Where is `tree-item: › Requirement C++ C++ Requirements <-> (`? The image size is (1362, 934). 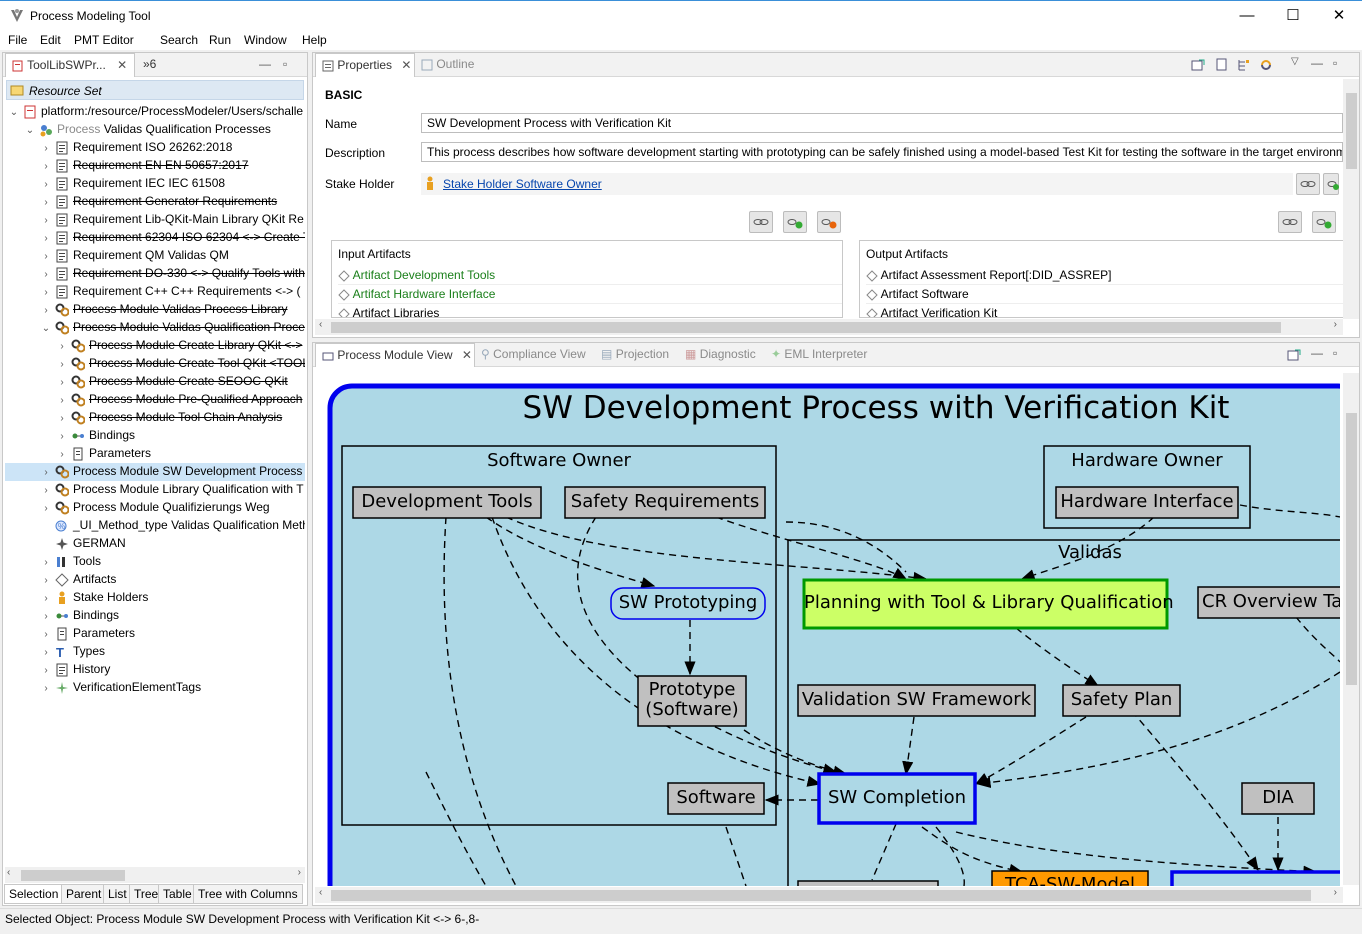 tree-item: › Requirement C++ C++ Requirements <-> ( is located at coordinates (155, 292).